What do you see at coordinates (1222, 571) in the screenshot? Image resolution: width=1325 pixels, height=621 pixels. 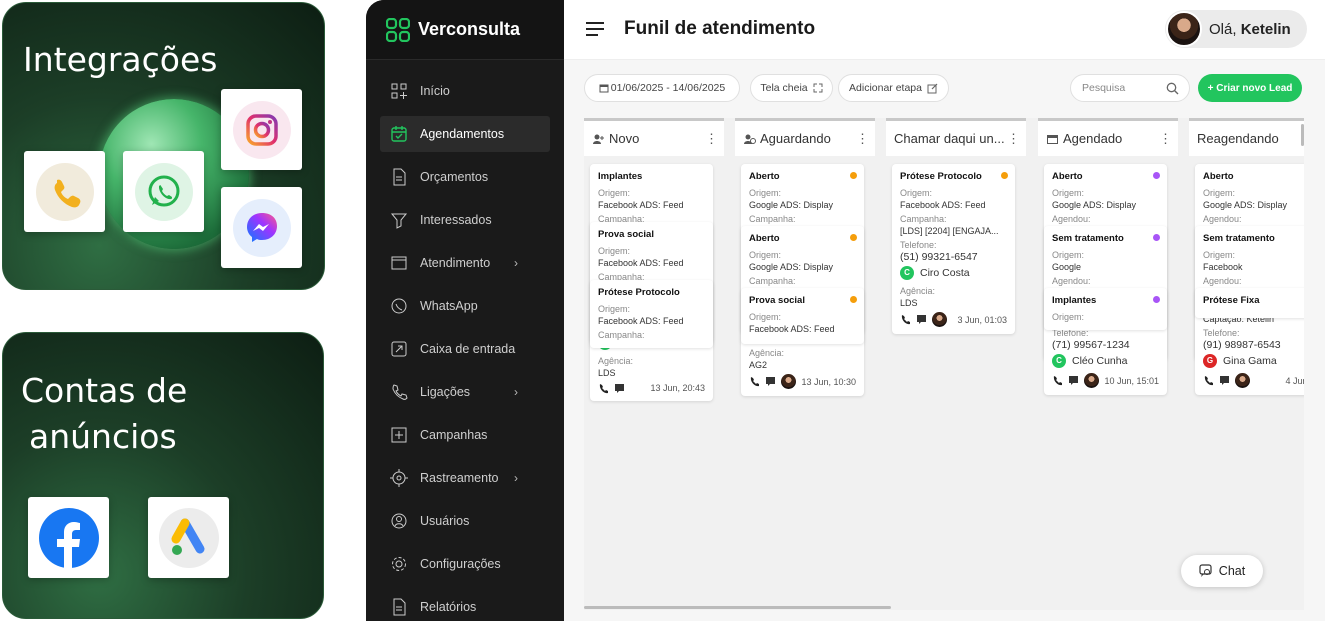 I see `chat-button: Chat` at bounding box center [1222, 571].